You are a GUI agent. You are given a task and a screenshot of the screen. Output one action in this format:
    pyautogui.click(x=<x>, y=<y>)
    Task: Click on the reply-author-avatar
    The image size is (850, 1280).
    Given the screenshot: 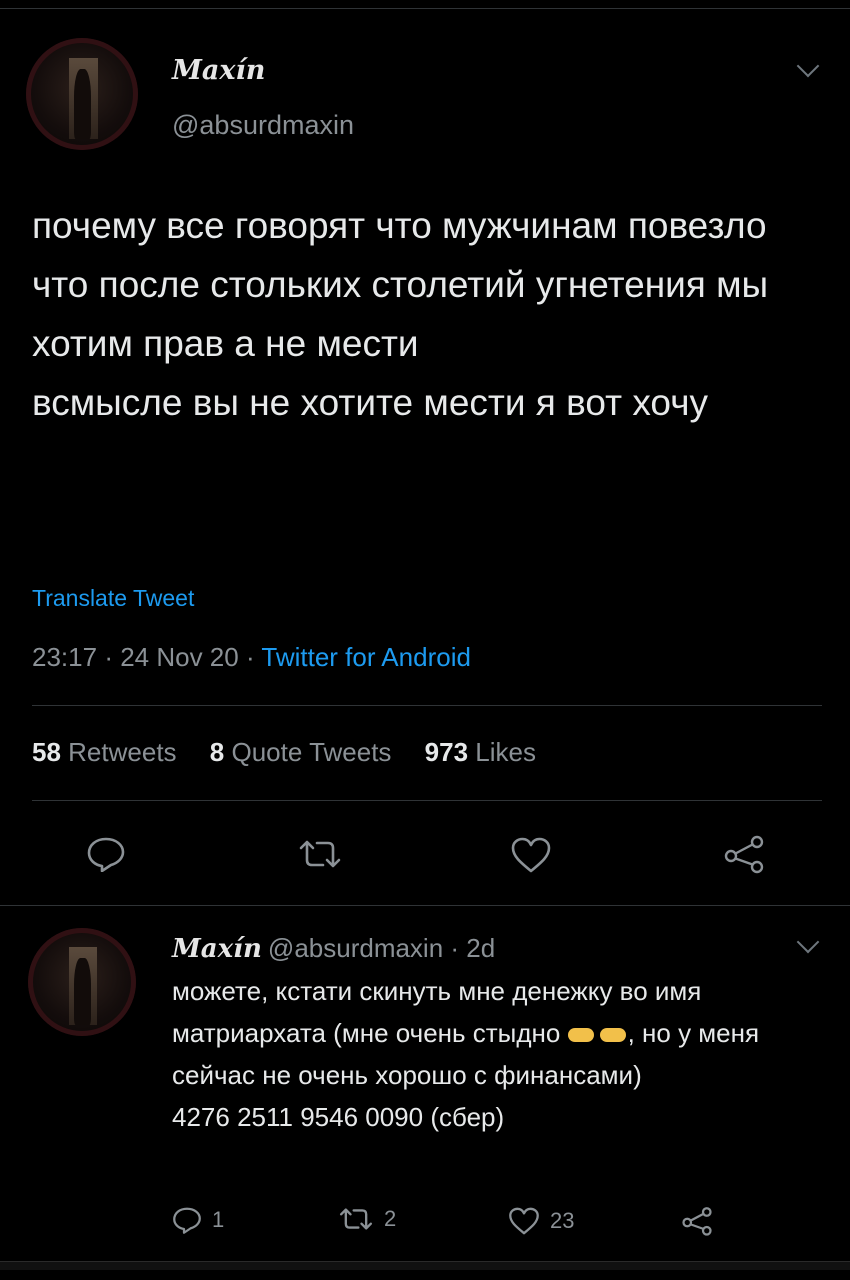 What is the action you would take?
    pyautogui.click(x=82, y=982)
    